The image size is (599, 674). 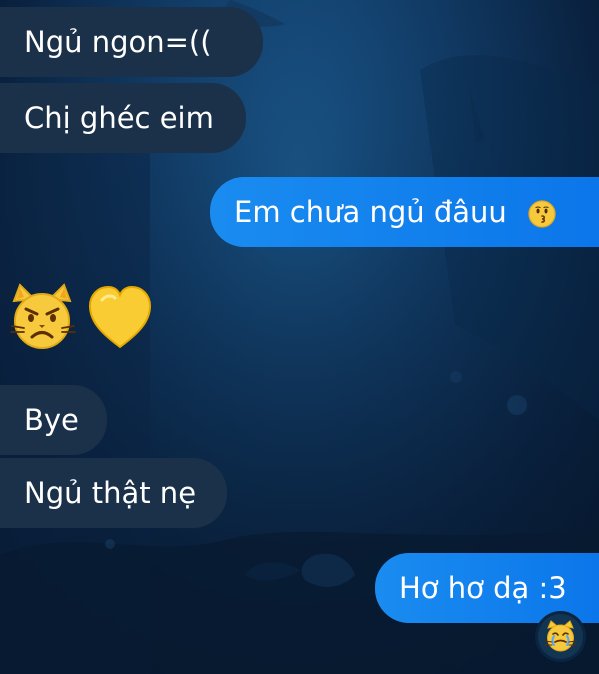 I want to click on message-text: Chị ghéc eim, so click(x=119, y=118).